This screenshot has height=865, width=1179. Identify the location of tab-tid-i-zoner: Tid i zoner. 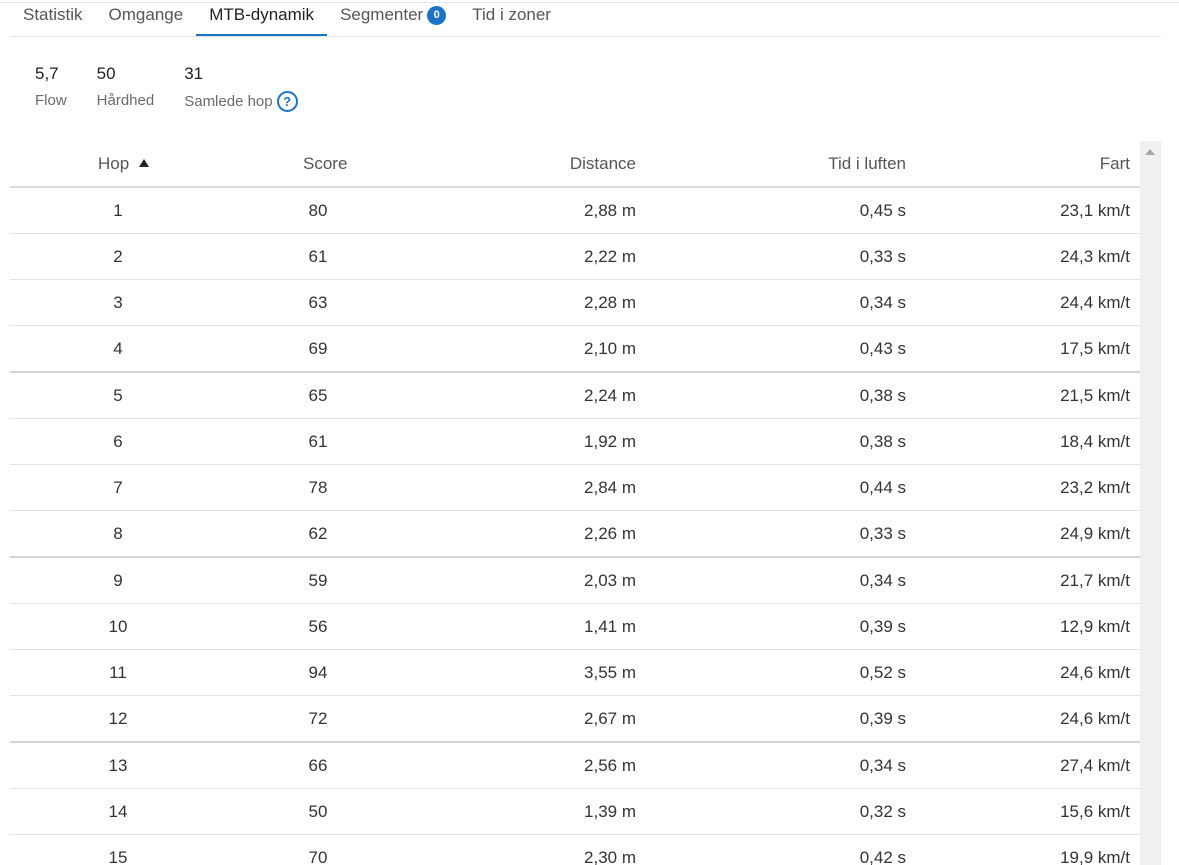
(511, 19).